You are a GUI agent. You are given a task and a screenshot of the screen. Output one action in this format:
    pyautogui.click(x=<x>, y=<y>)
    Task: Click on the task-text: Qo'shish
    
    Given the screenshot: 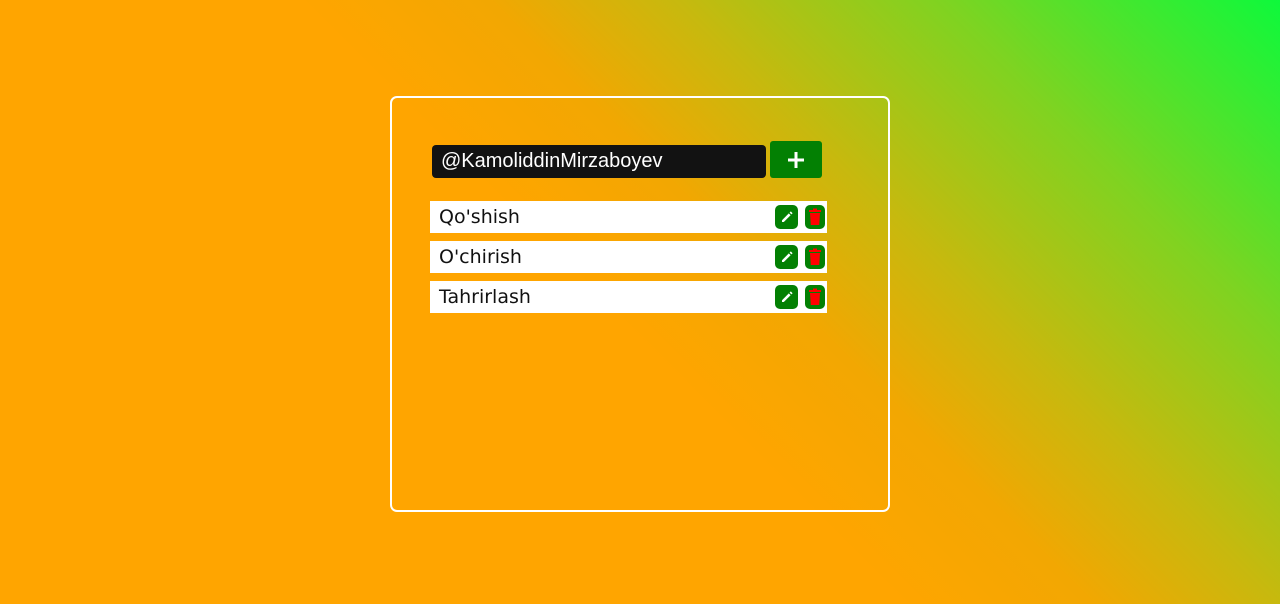 What is the action you would take?
    pyautogui.click(x=479, y=217)
    